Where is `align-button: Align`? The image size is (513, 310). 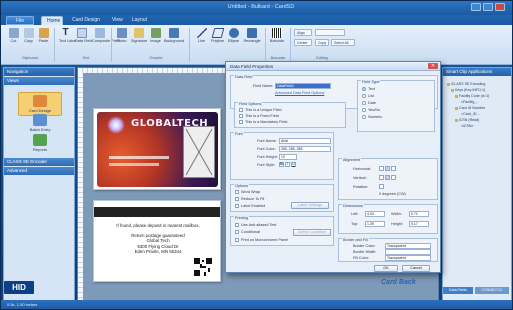
align-button: Align is located at coordinates (303, 32).